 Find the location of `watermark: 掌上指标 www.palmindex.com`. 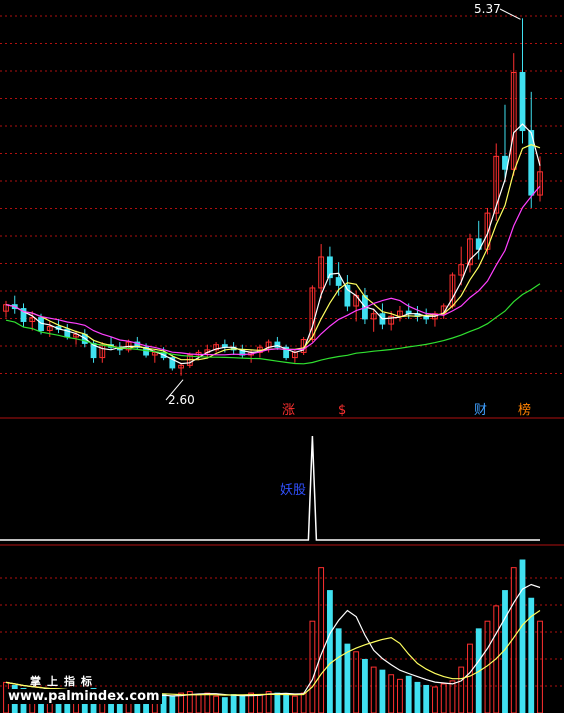

watermark: 掌上指标 www.palmindex.com is located at coordinates (81, 691).